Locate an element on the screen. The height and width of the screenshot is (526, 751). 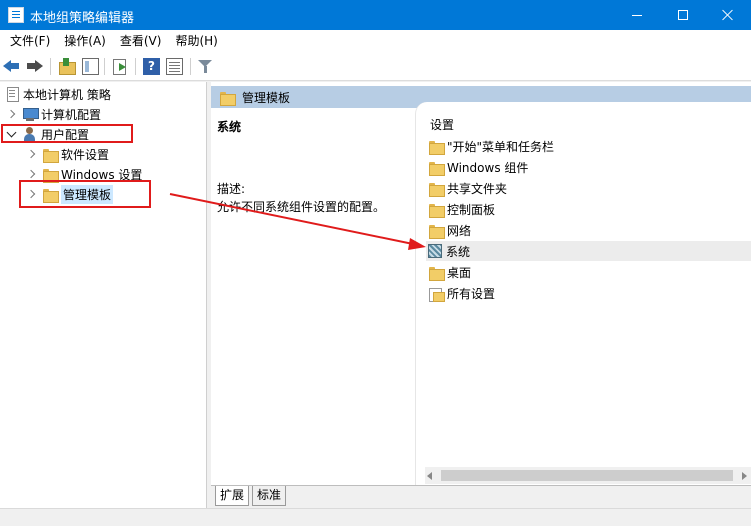
tree-item-computer-config: 计算机配置 is located at coordinates (53, 114).